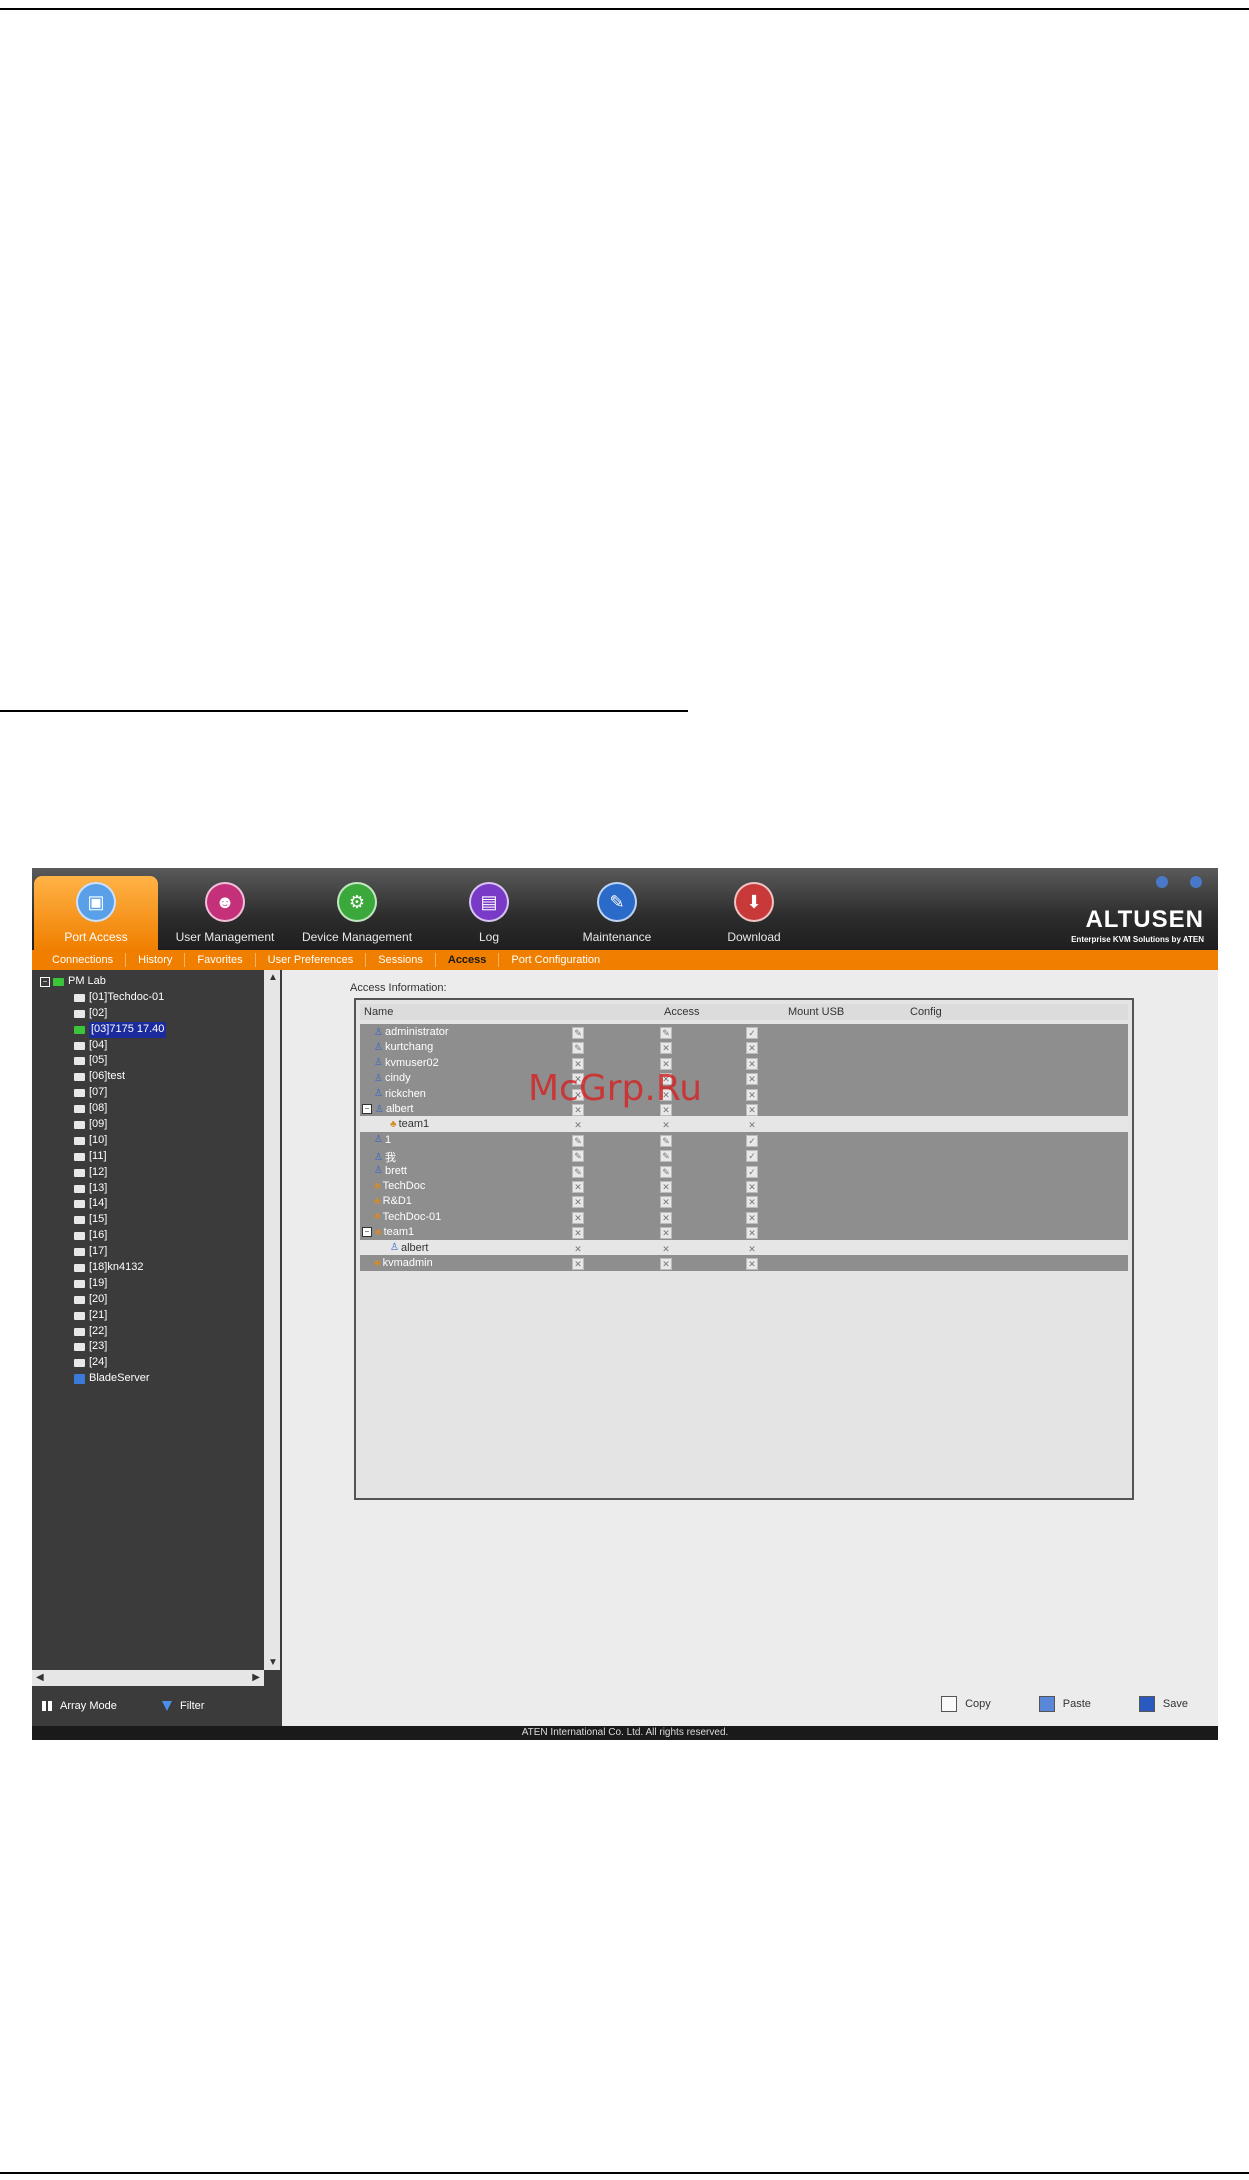 Image resolution: width=1249 pixels, height=2180 pixels. I want to click on paste-button: Paste, so click(1064, 1704).